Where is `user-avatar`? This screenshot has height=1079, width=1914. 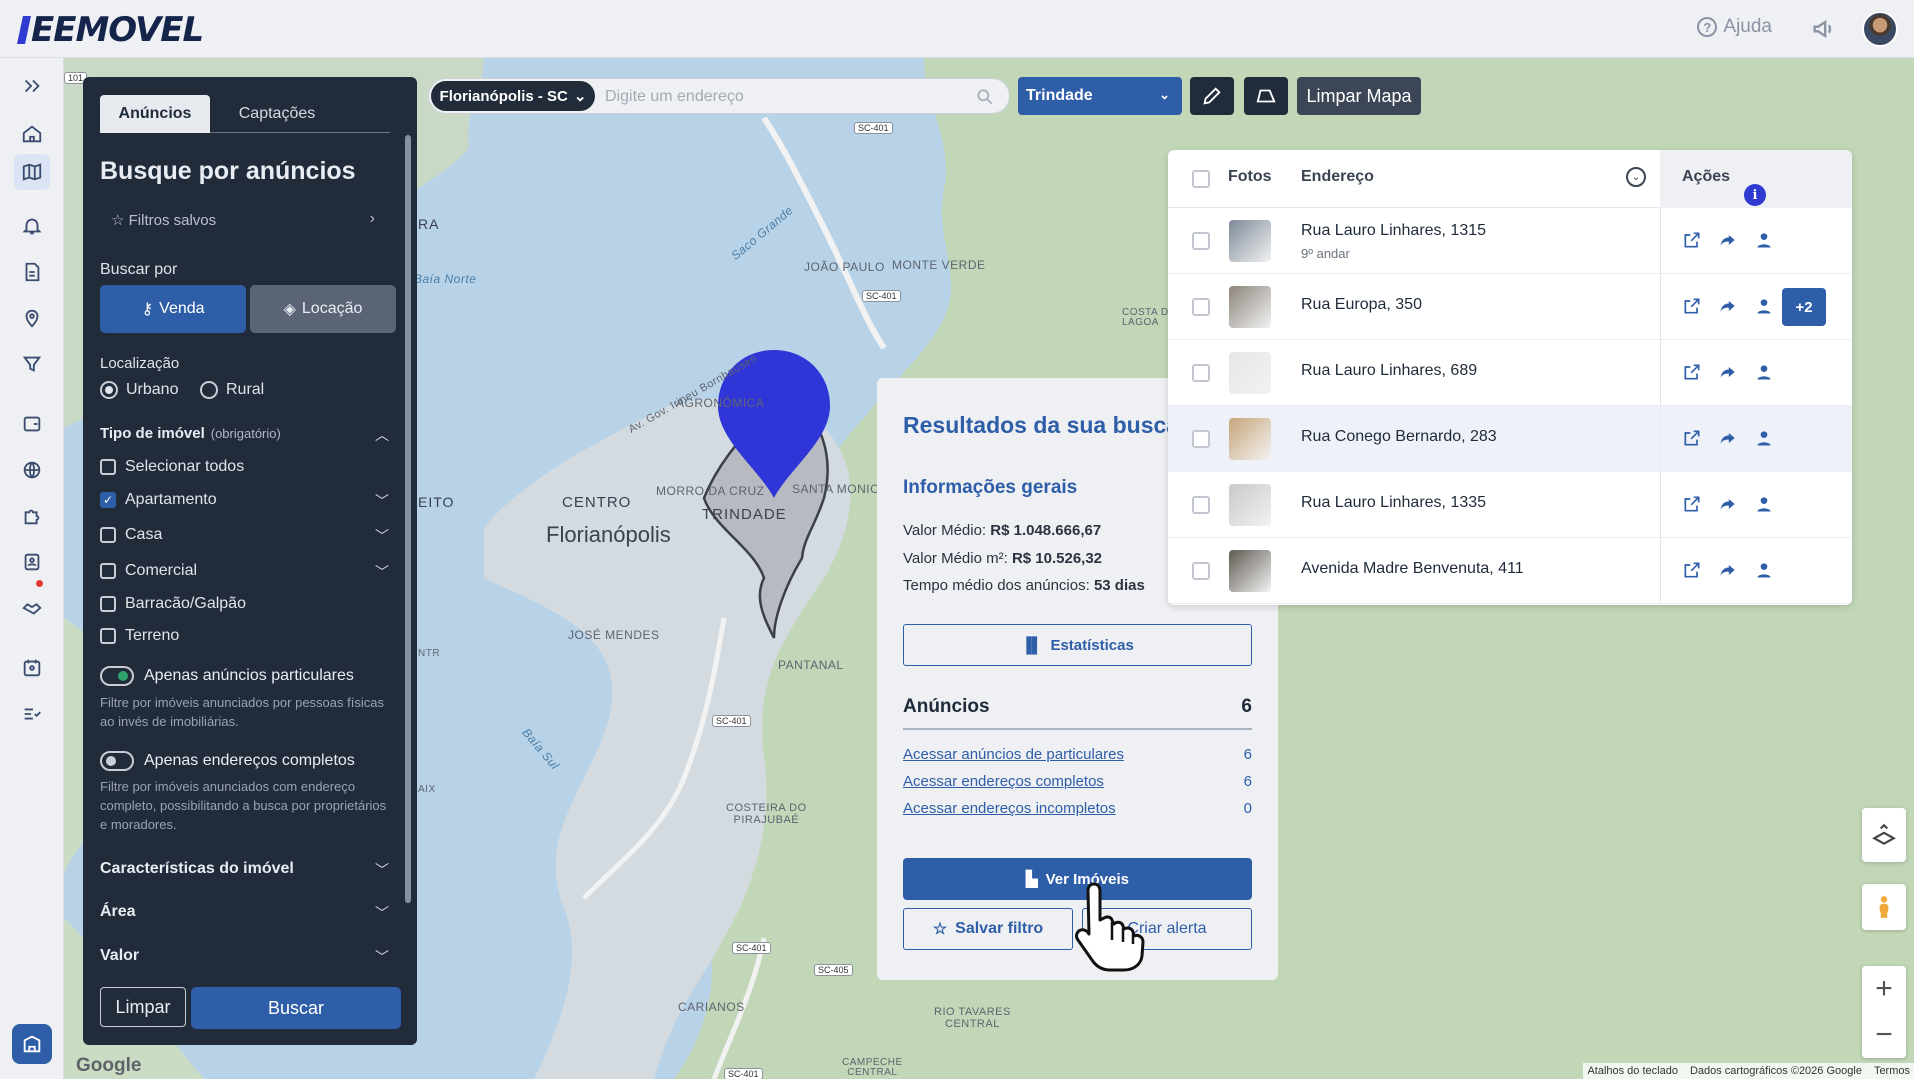
user-avatar is located at coordinates (1880, 29).